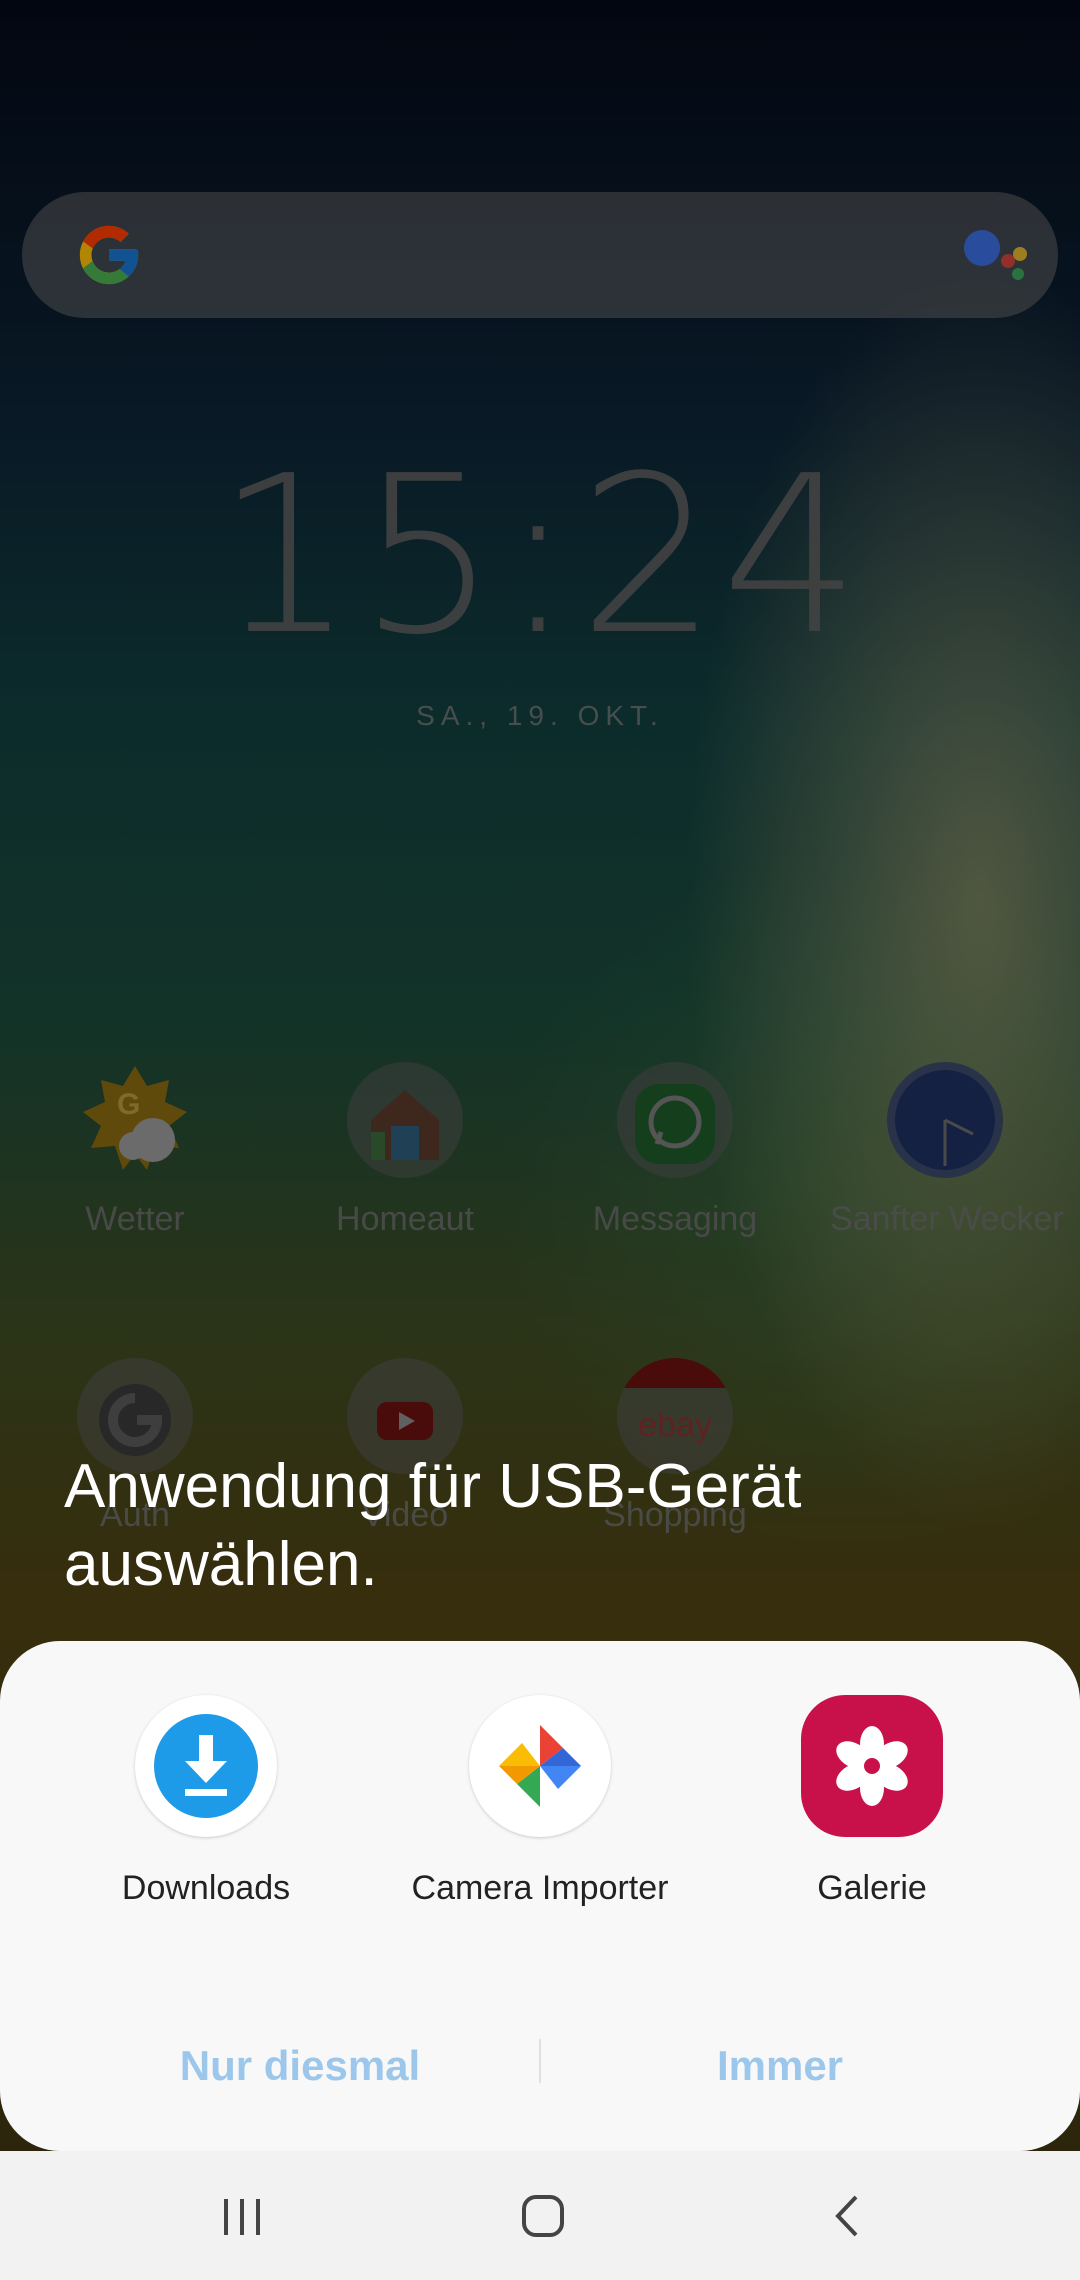 This screenshot has height=2280, width=1080. Describe the element at coordinates (540, 2061) in the screenshot. I see `button-divider` at that location.